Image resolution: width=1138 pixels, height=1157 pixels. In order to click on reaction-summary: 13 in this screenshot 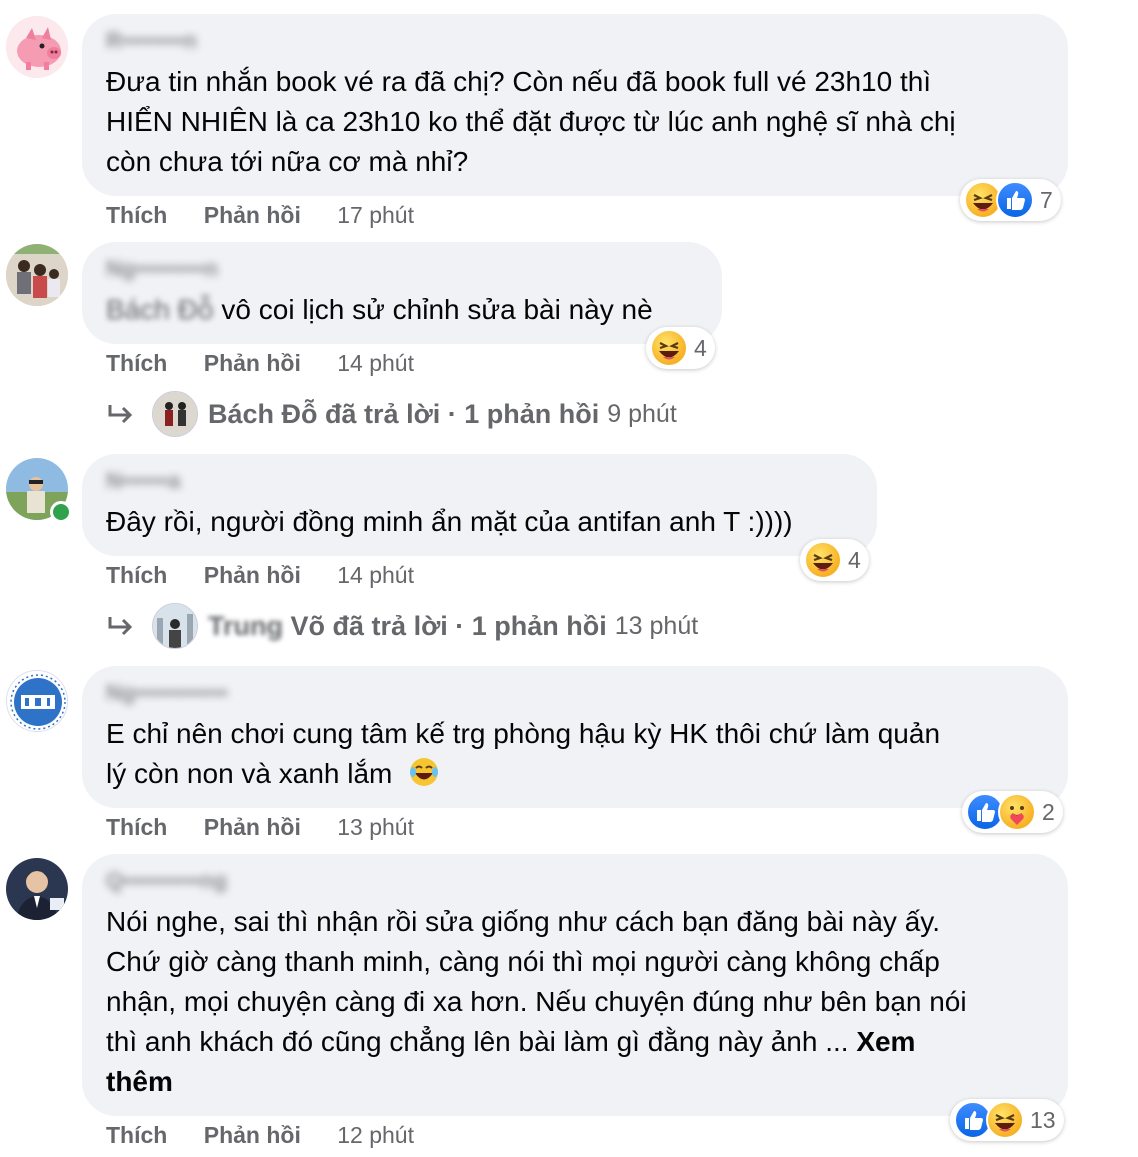, I will do `click(1007, 1120)`.